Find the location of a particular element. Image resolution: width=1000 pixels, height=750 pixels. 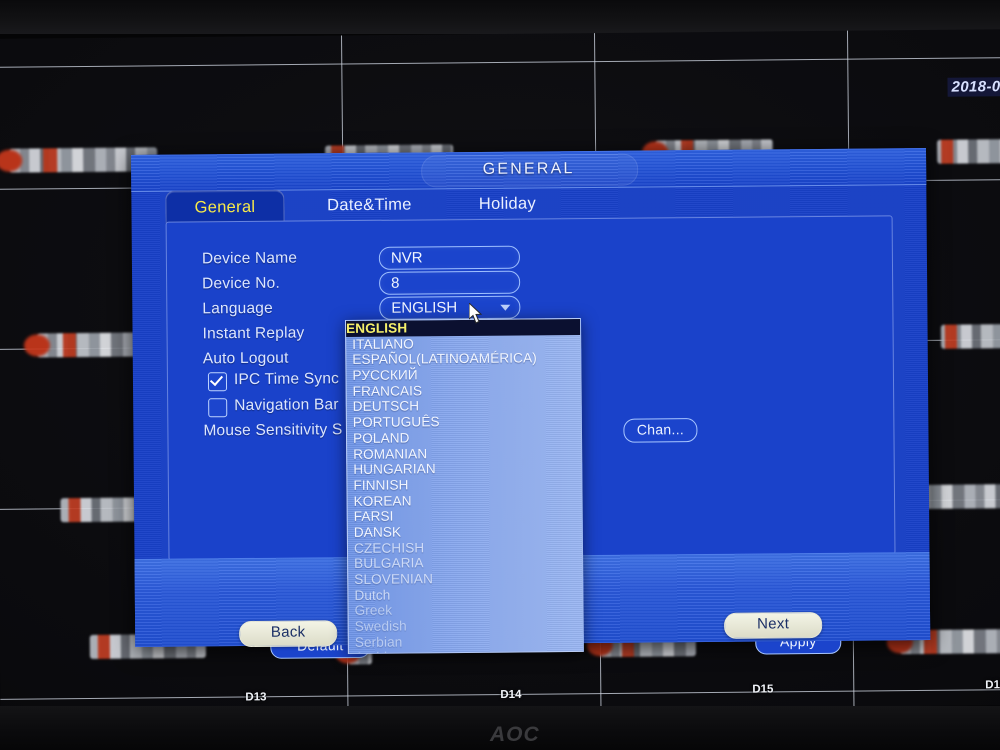

label-instant-replay: Instant Replay is located at coordinates (253, 333).